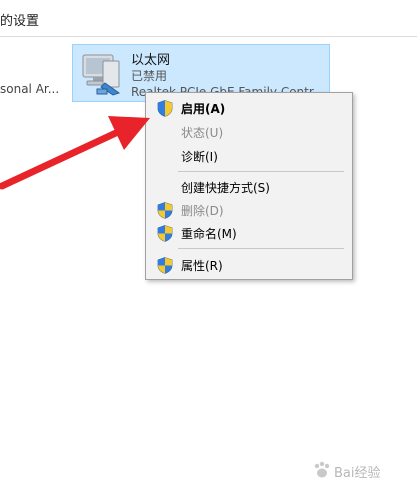 This screenshot has width=417, height=500. What do you see at coordinates (225, 188) in the screenshot?
I see `menu-item-label: 创建快捷方式(S)` at bounding box center [225, 188].